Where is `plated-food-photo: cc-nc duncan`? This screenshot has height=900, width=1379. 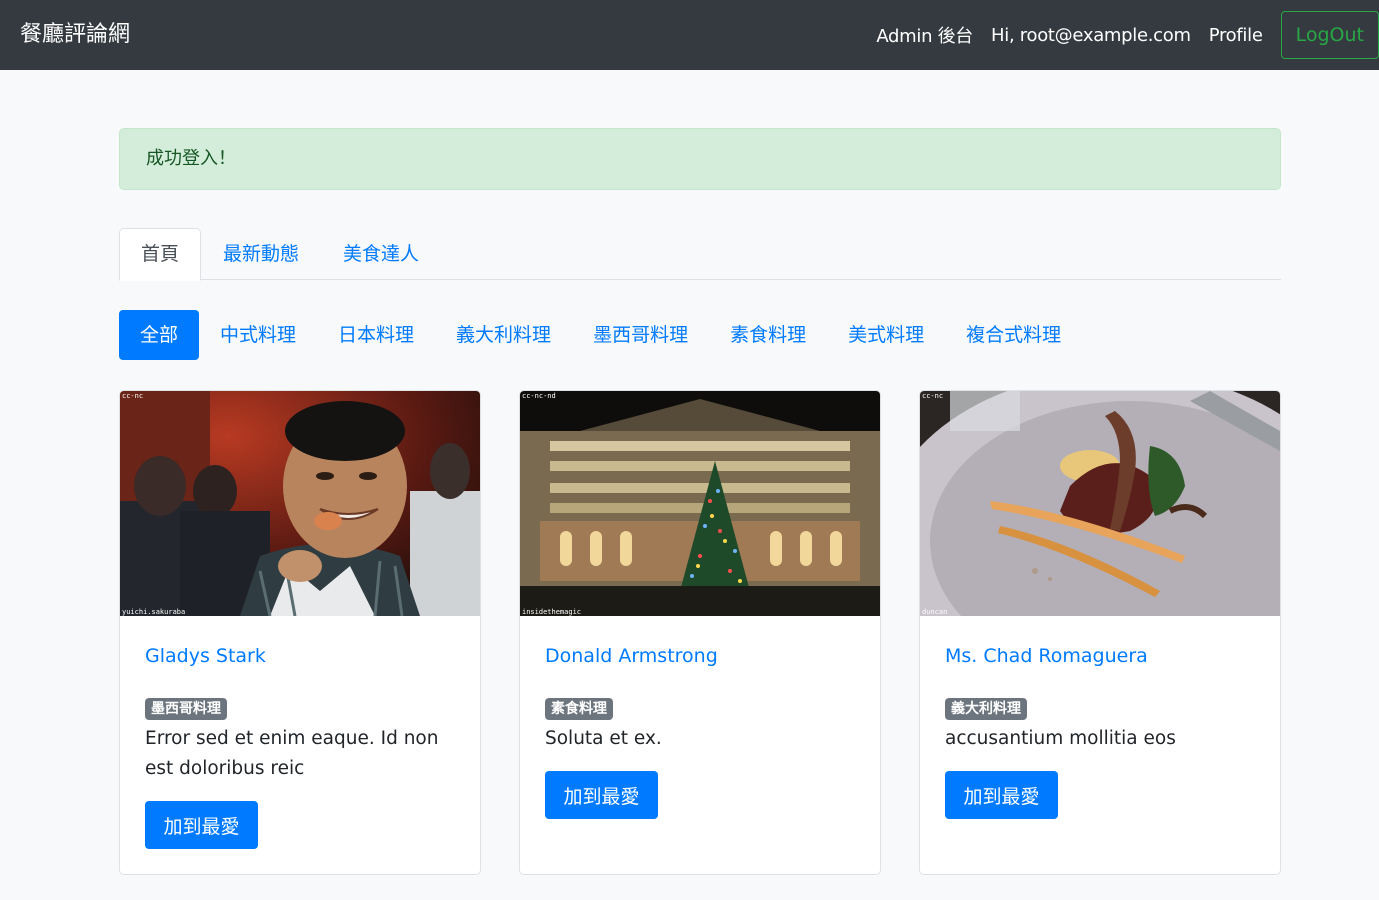 plated-food-photo: cc-nc duncan is located at coordinates (1100, 503).